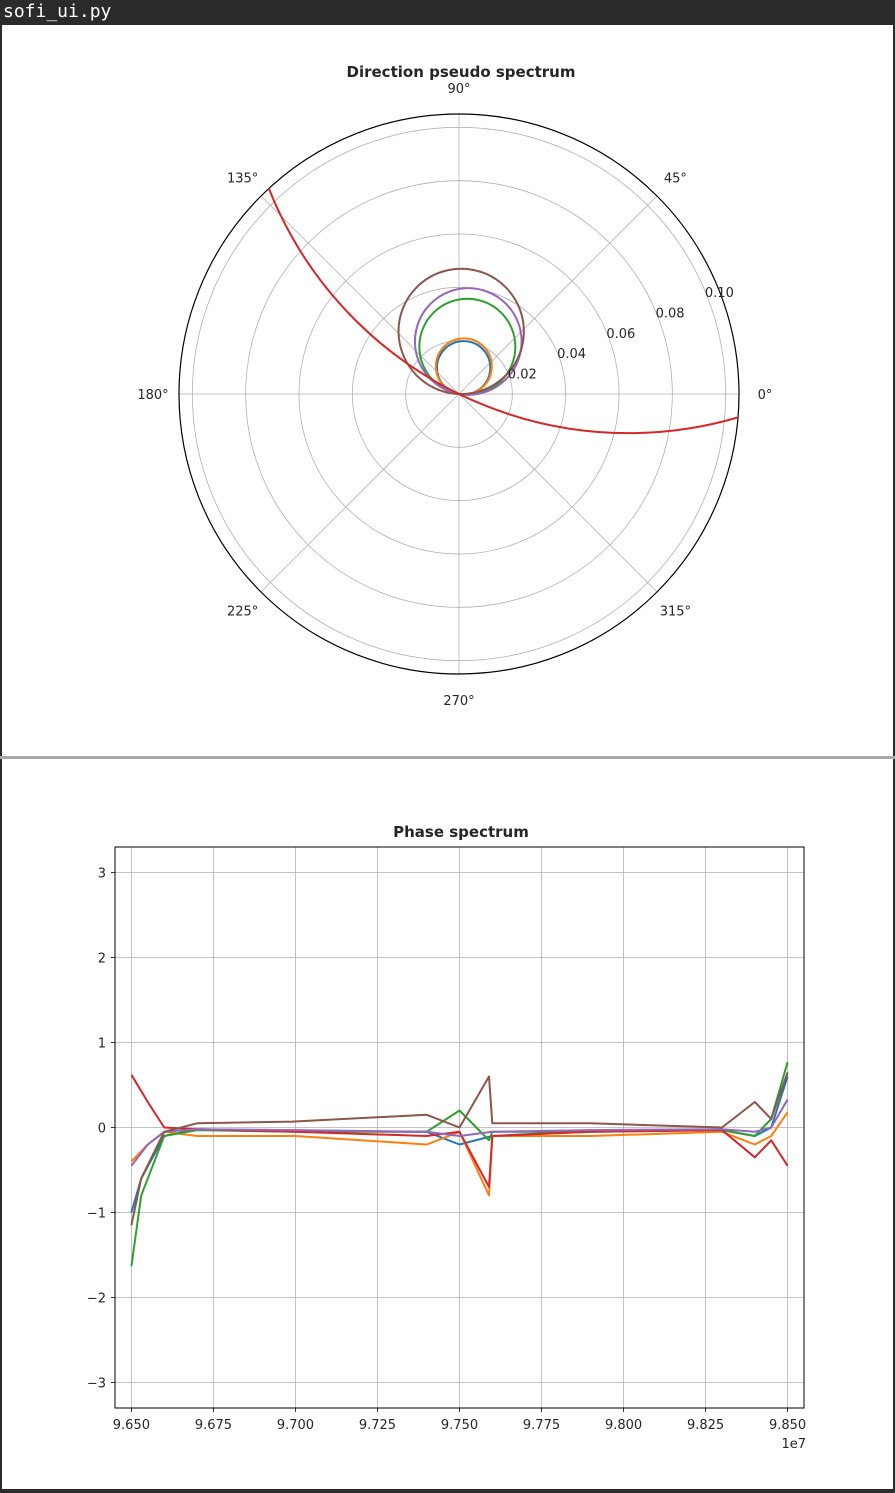 Image resolution: width=895 pixels, height=1493 pixels. I want to click on polar-angle-label: 45°, so click(675, 179).